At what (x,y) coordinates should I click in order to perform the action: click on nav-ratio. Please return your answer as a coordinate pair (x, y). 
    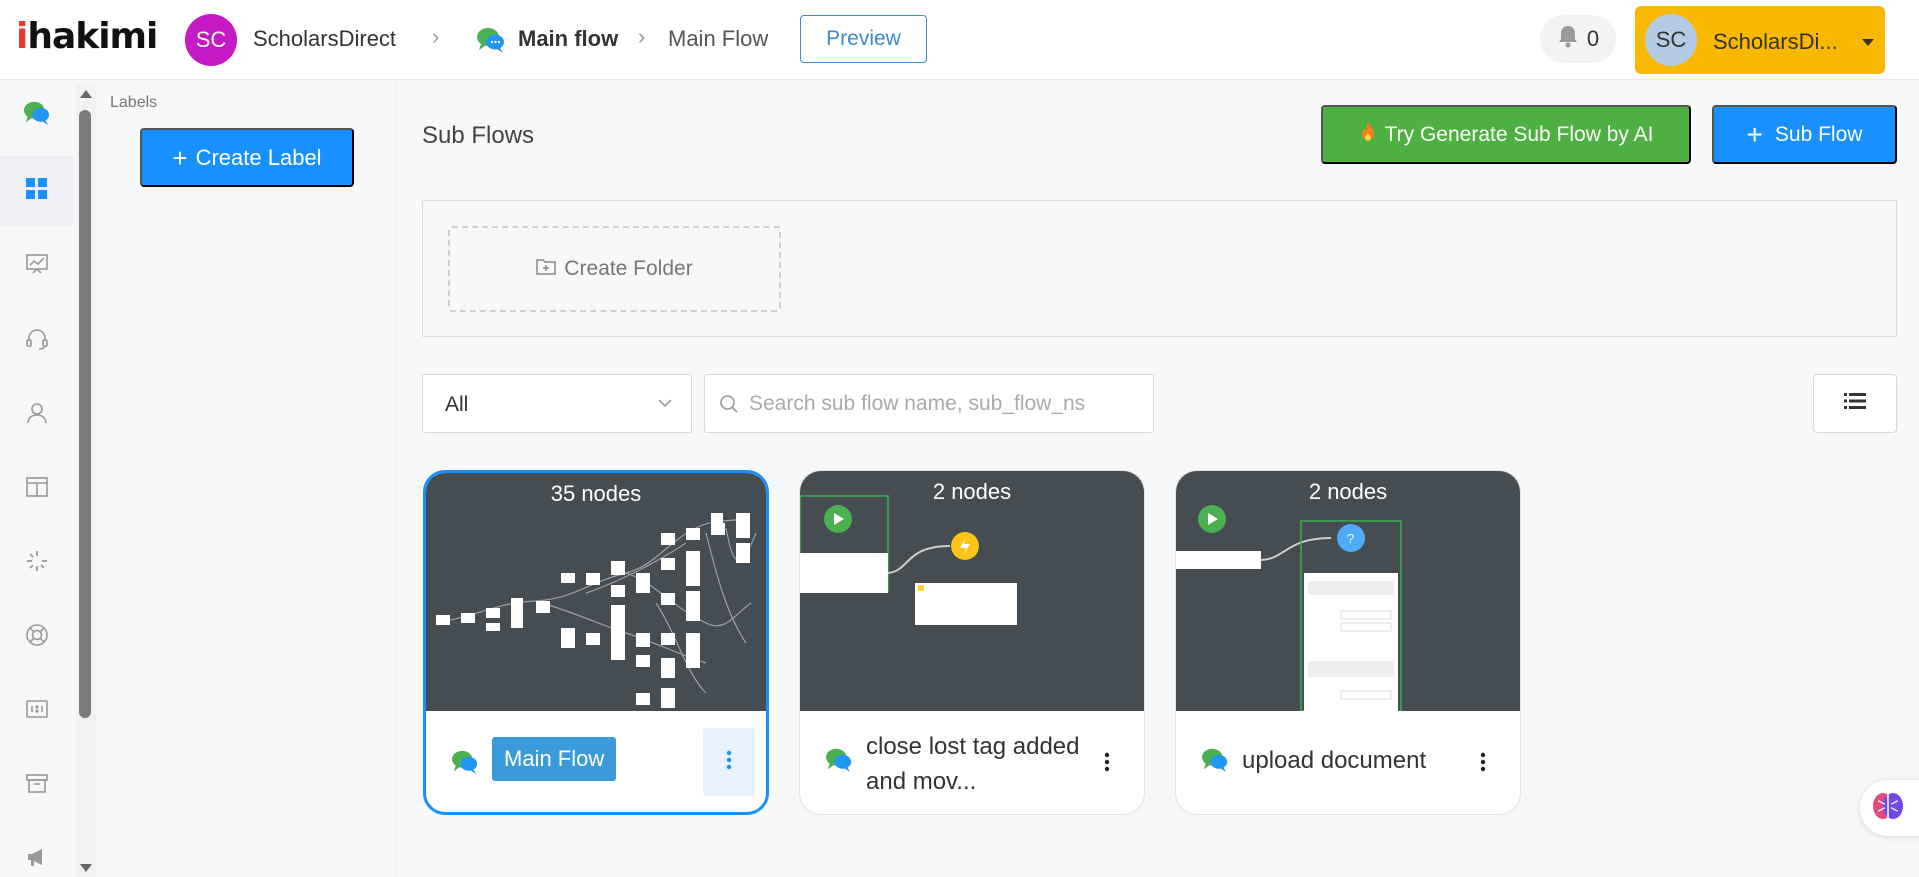
    Looking at the image, I should click on (37, 711).